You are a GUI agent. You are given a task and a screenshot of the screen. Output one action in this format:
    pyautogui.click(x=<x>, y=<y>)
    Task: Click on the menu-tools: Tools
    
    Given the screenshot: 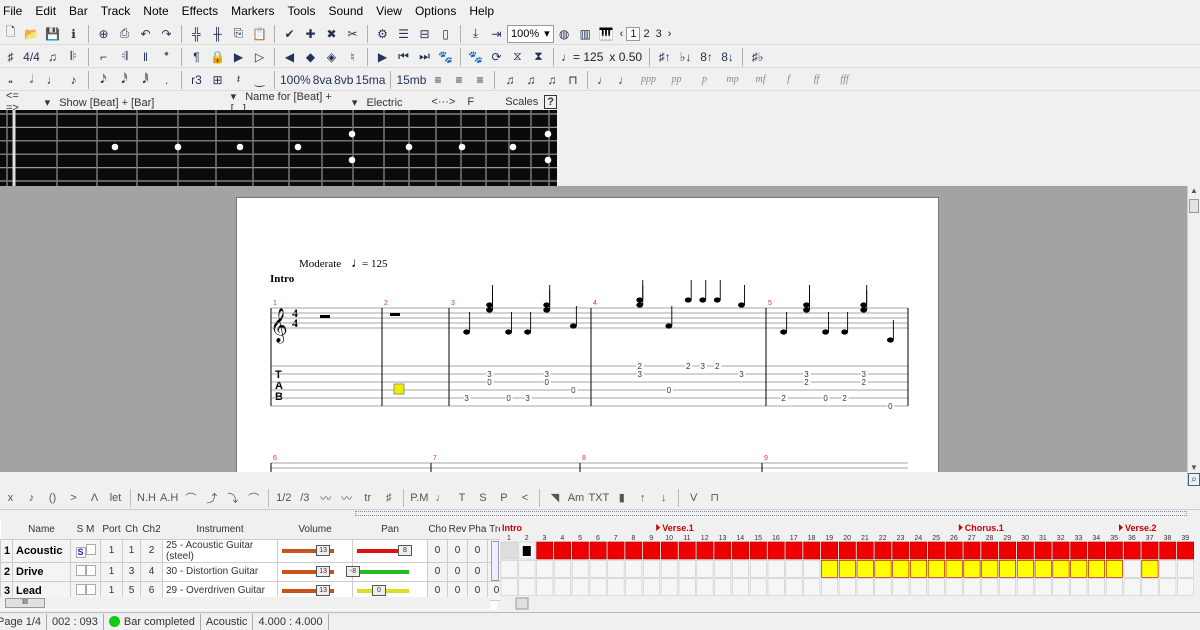 What is the action you would take?
    pyautogui.click(x=297, y=11)
    